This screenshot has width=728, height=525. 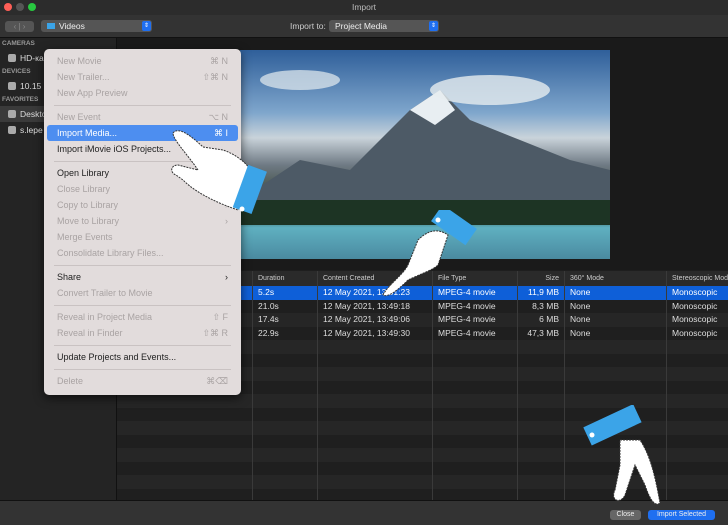 I want to click on column-header: 360° Mode, so click(x=616, y=278).